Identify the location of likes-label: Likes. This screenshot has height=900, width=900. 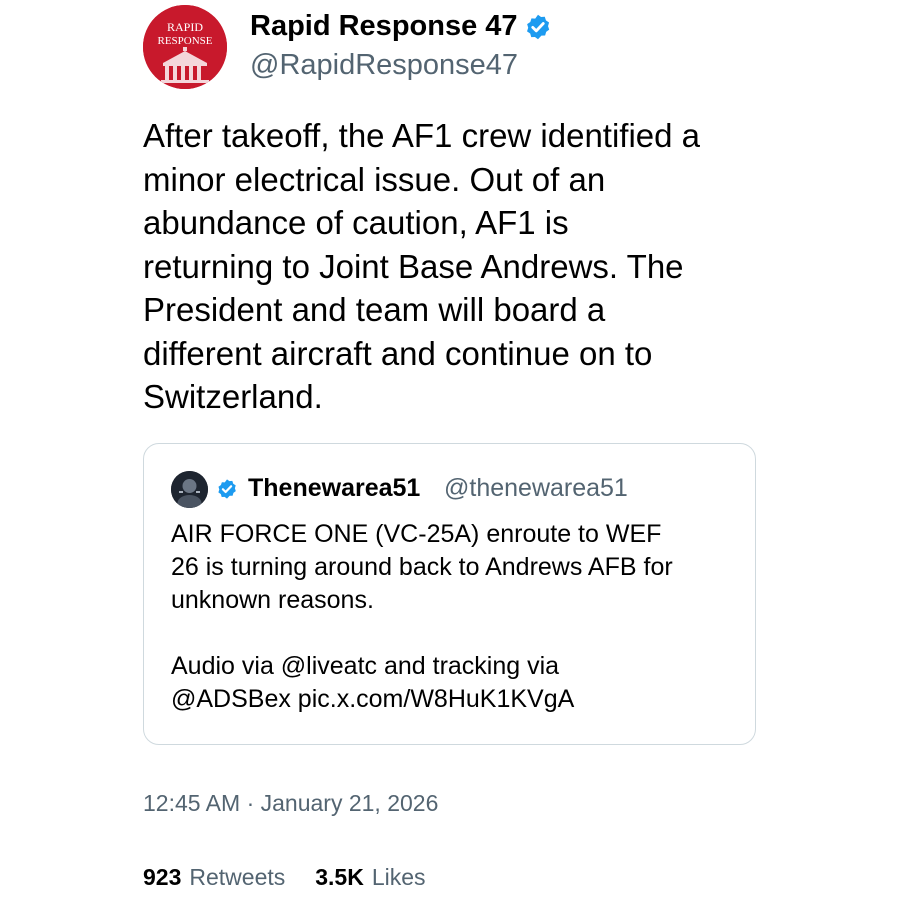
(398, 877).